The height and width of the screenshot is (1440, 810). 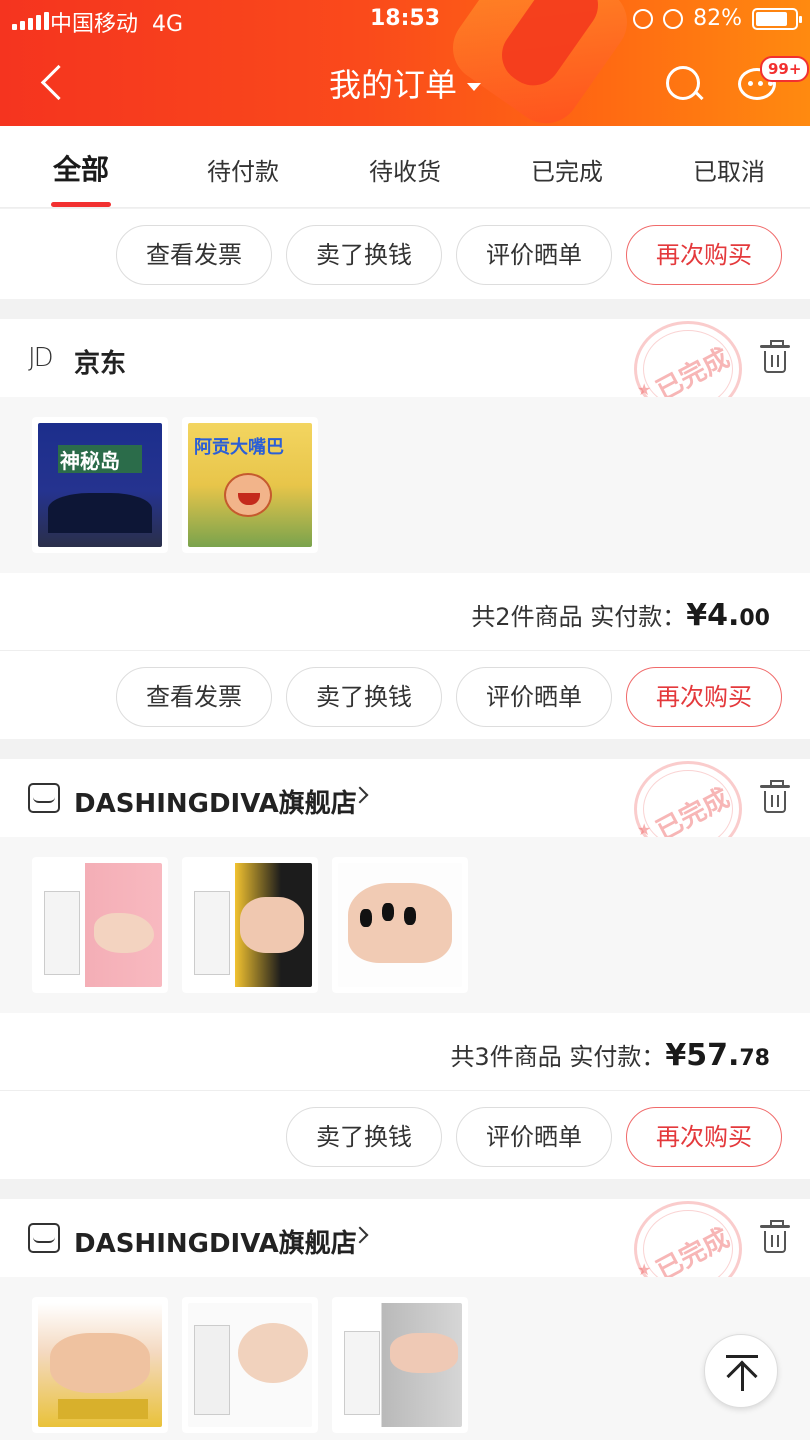 What do you see at coordinates (742, 1376) in the screenshot?
I see `arrow-up-icon` at bounding box center [742, 1376].